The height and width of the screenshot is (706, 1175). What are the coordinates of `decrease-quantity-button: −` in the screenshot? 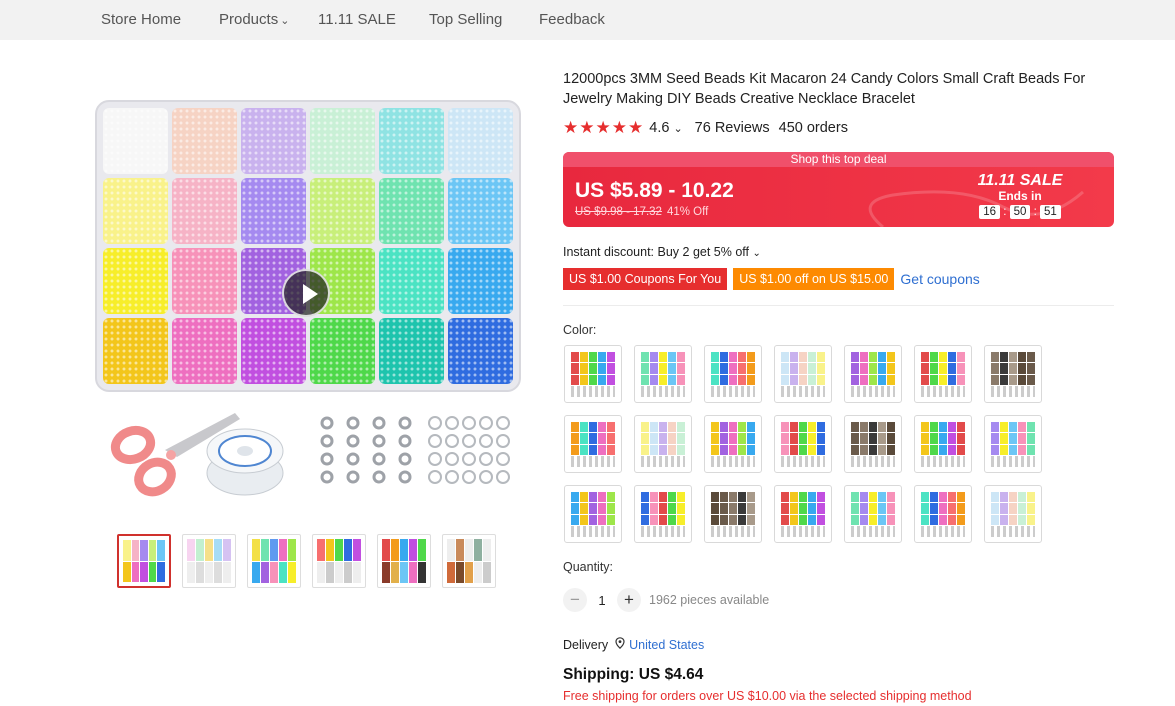 It's located at (575, 600).